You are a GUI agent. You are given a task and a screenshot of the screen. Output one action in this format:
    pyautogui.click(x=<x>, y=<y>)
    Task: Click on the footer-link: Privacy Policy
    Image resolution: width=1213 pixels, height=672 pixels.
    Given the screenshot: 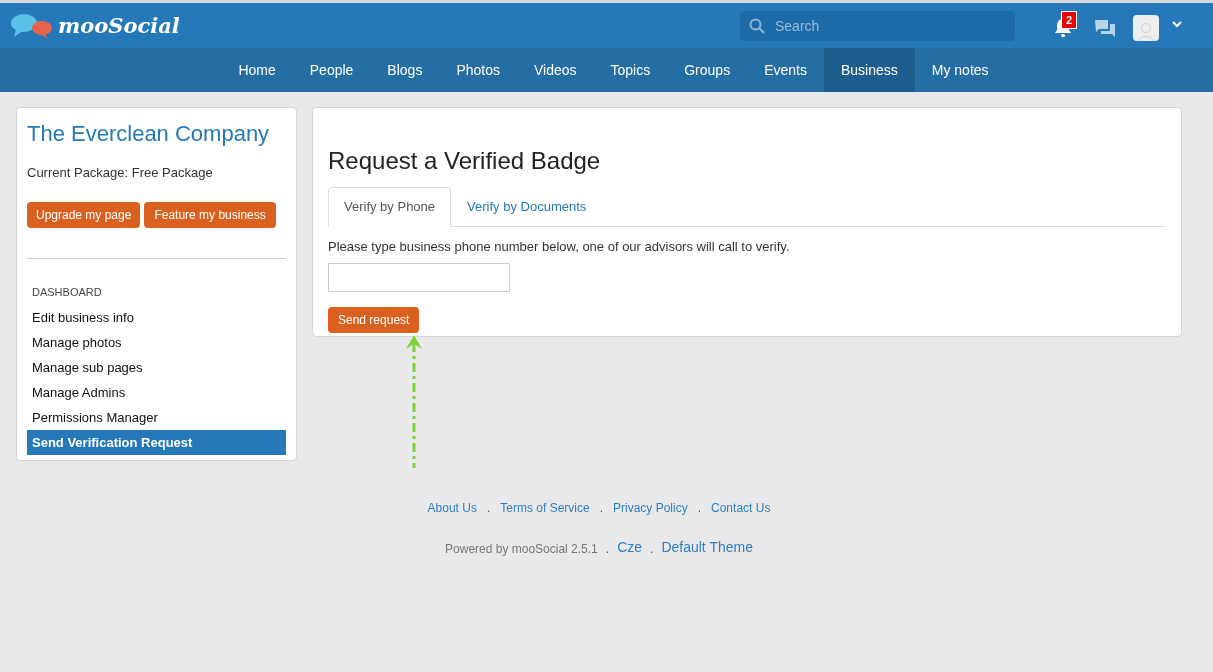 What is the action you would take?
    pyautogui.click(x=650, y=508)
    